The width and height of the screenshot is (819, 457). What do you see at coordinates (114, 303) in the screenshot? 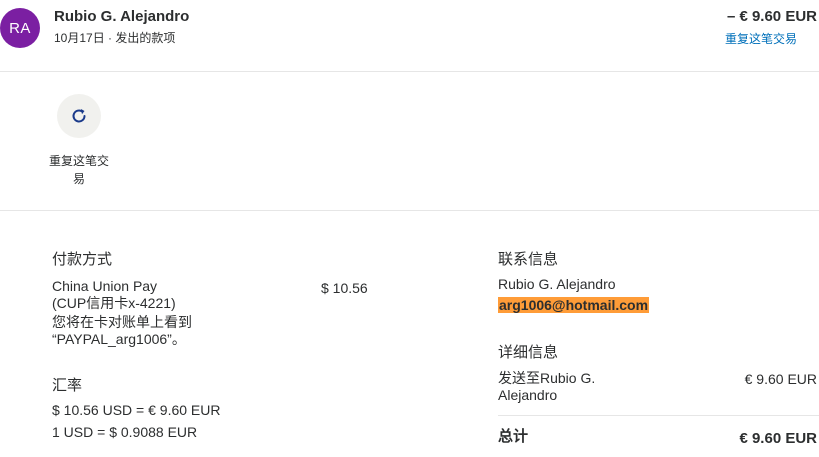
I see `payment-method-line2: (CUP信用卡x-4221)` at bounding box center [114, 303].